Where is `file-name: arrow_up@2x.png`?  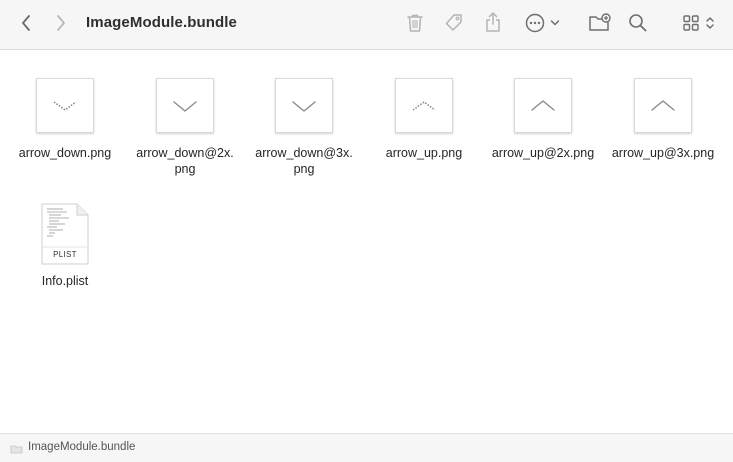 file-name: arrow_up@2x.png is located at coordinates (543, 153).